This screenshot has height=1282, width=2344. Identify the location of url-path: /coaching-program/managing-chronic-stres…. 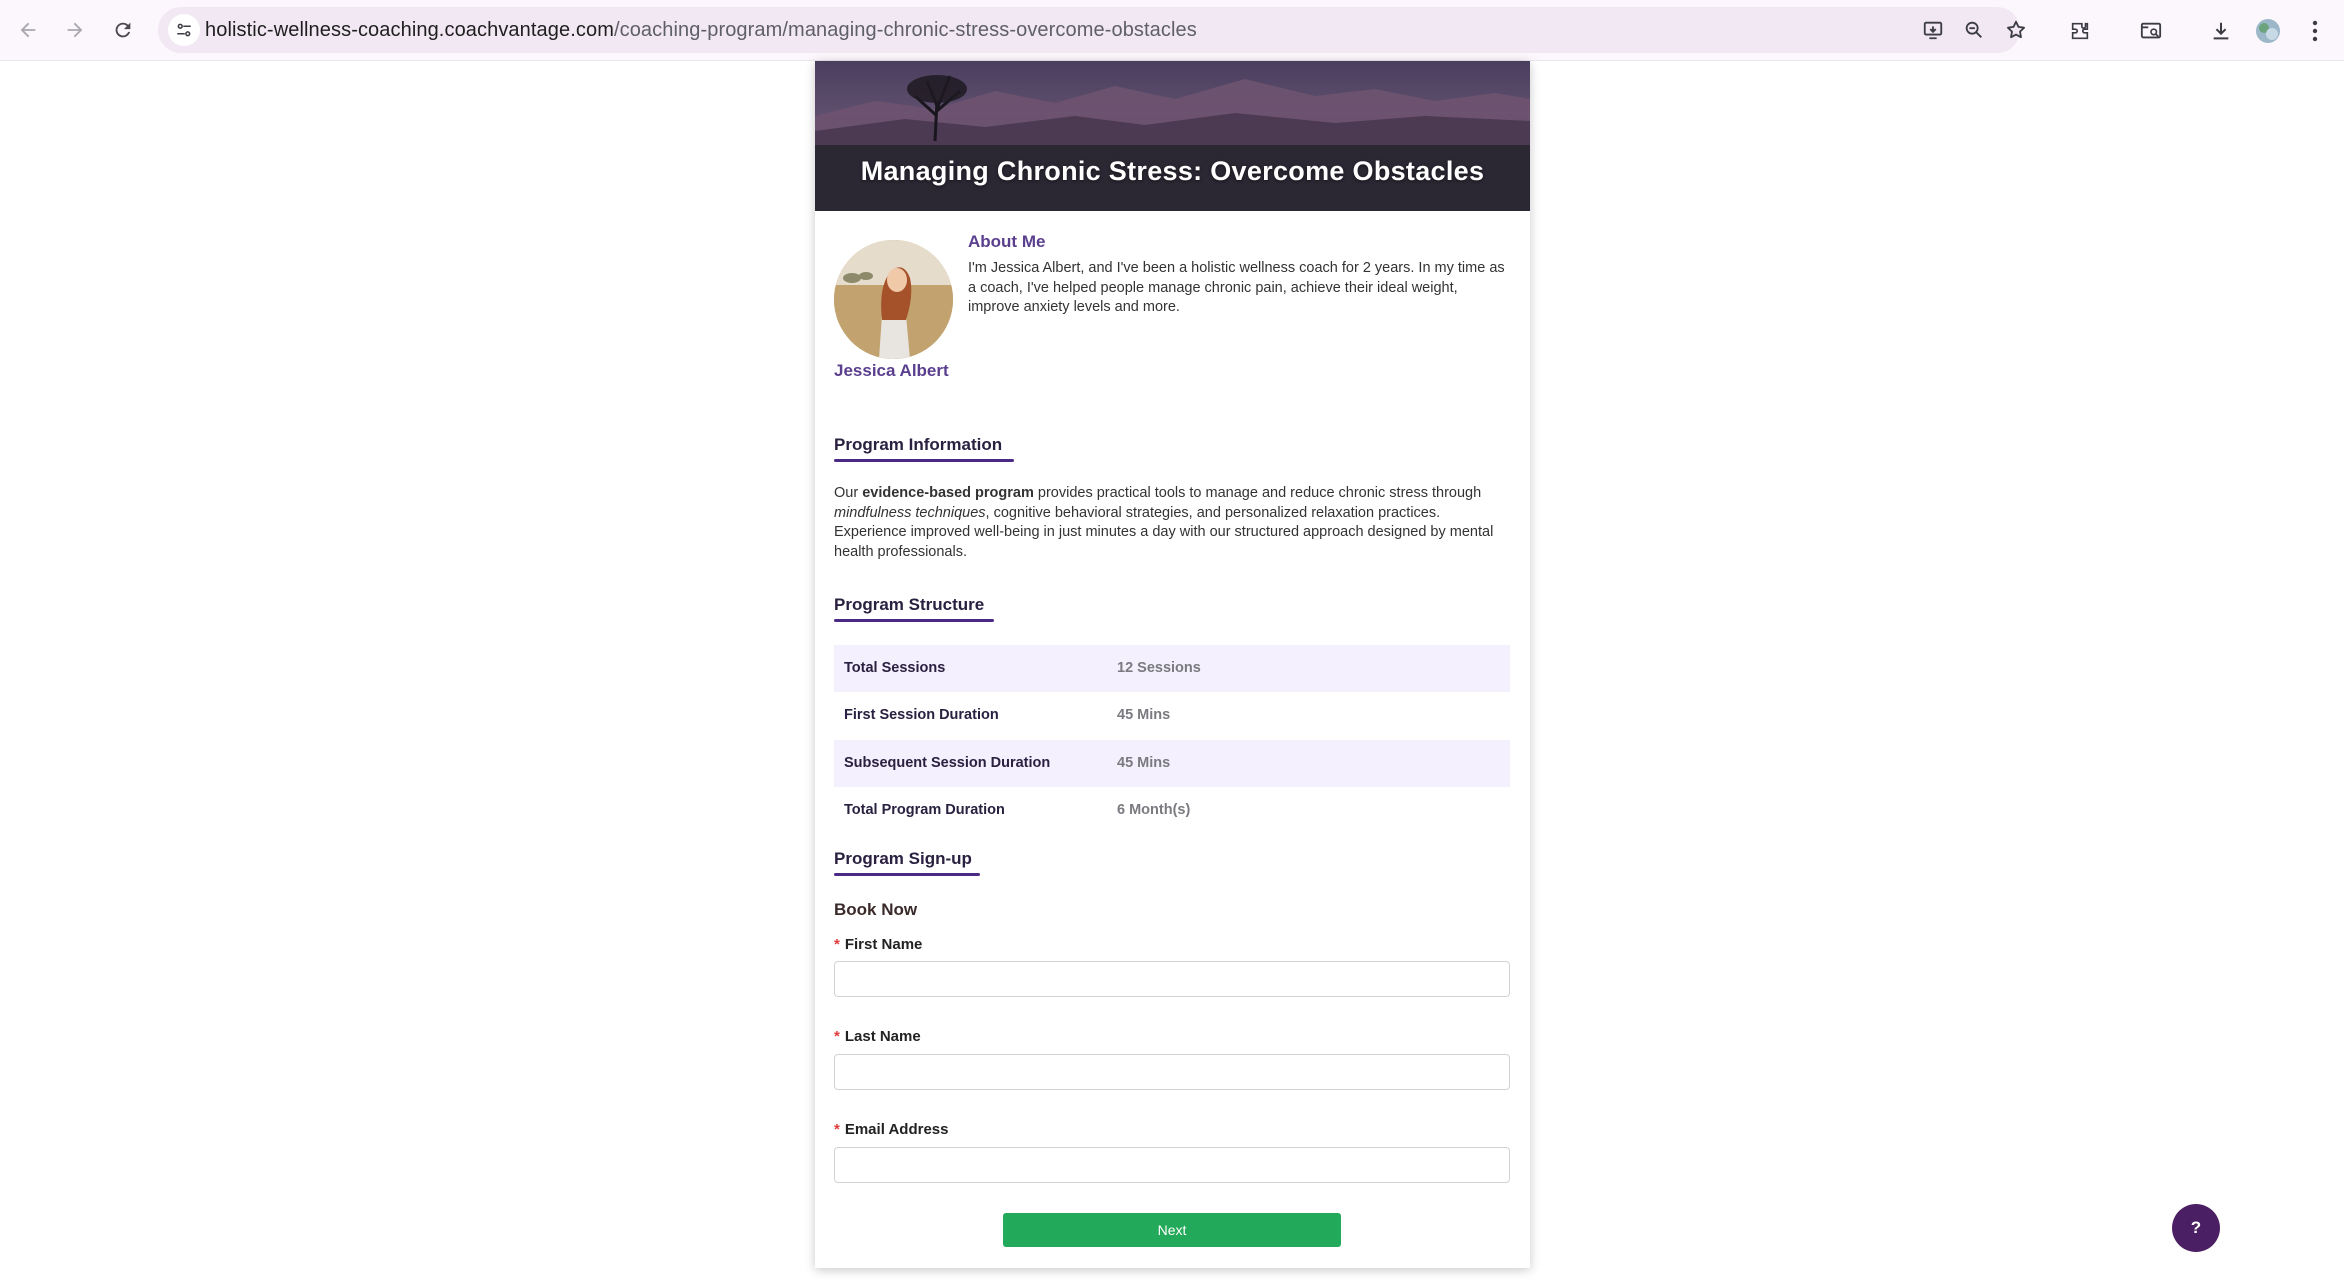
(905, 30).